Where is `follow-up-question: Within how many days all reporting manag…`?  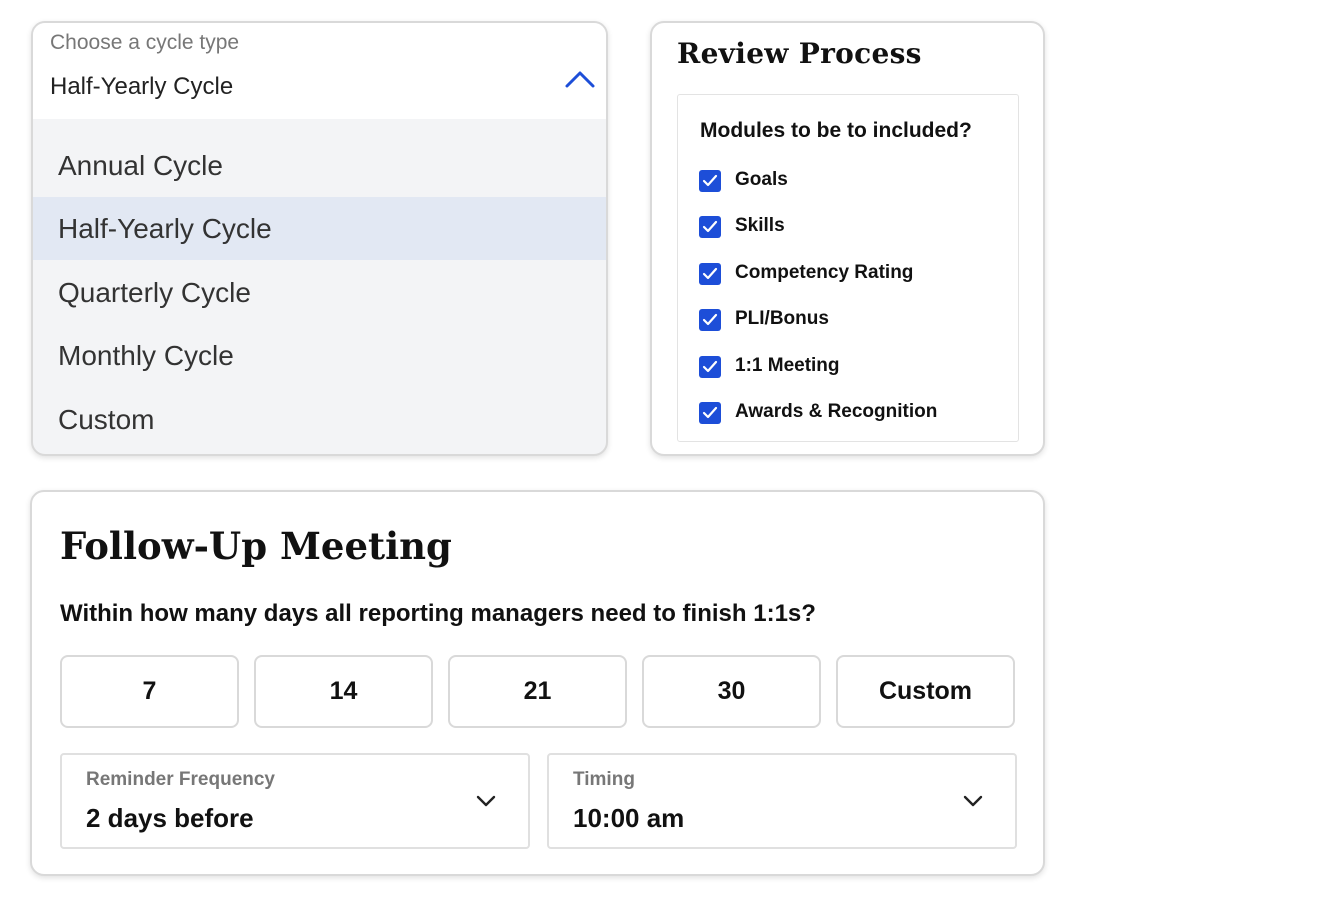
follow-up-question: Within how many days all reporting manag… is located at coordinates (438, 613).